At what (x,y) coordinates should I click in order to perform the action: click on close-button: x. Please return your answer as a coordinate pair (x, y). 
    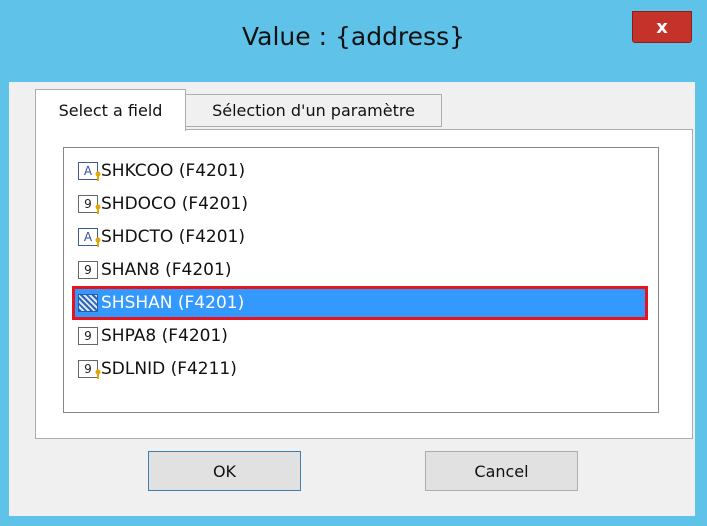
    Looking at the image, I should click on (662, 27).